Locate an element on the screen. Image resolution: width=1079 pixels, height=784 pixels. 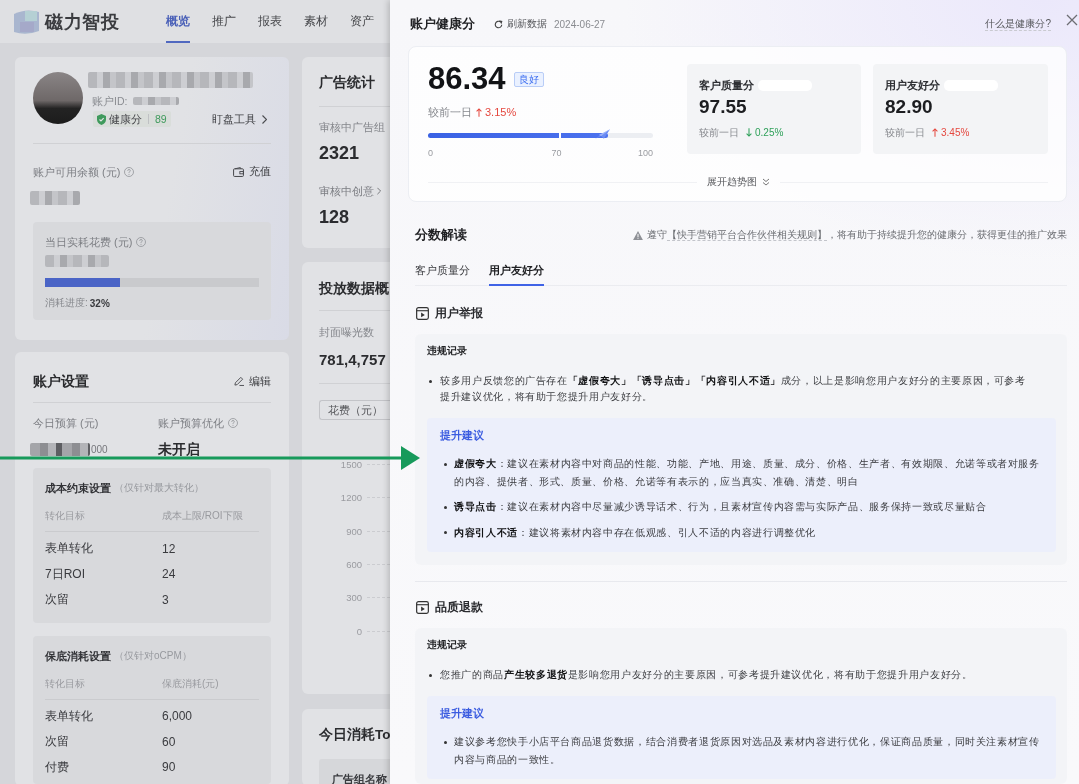
paper-plane-icon is located at coordinates (602, 134).